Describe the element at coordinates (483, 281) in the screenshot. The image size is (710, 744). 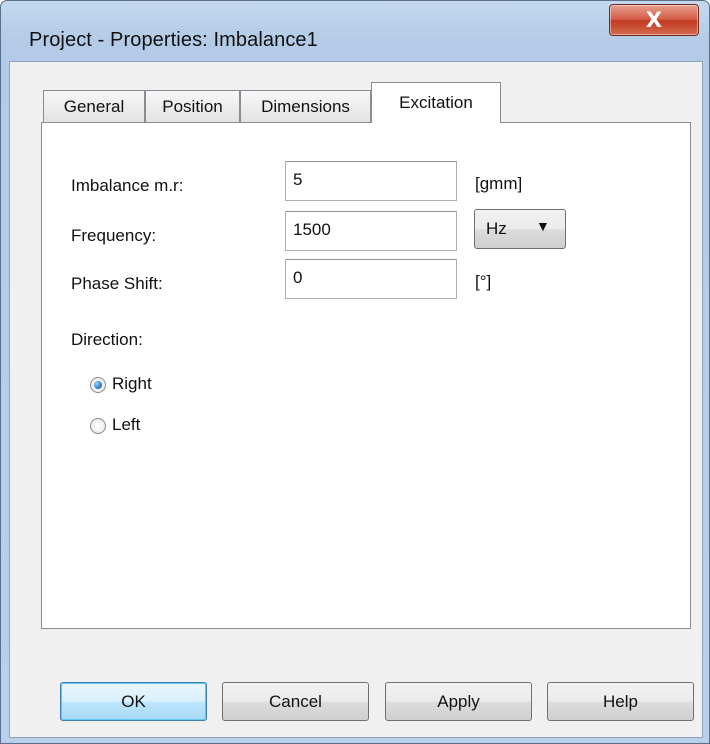
I see `phase-shift-unit: [°]` at that location.